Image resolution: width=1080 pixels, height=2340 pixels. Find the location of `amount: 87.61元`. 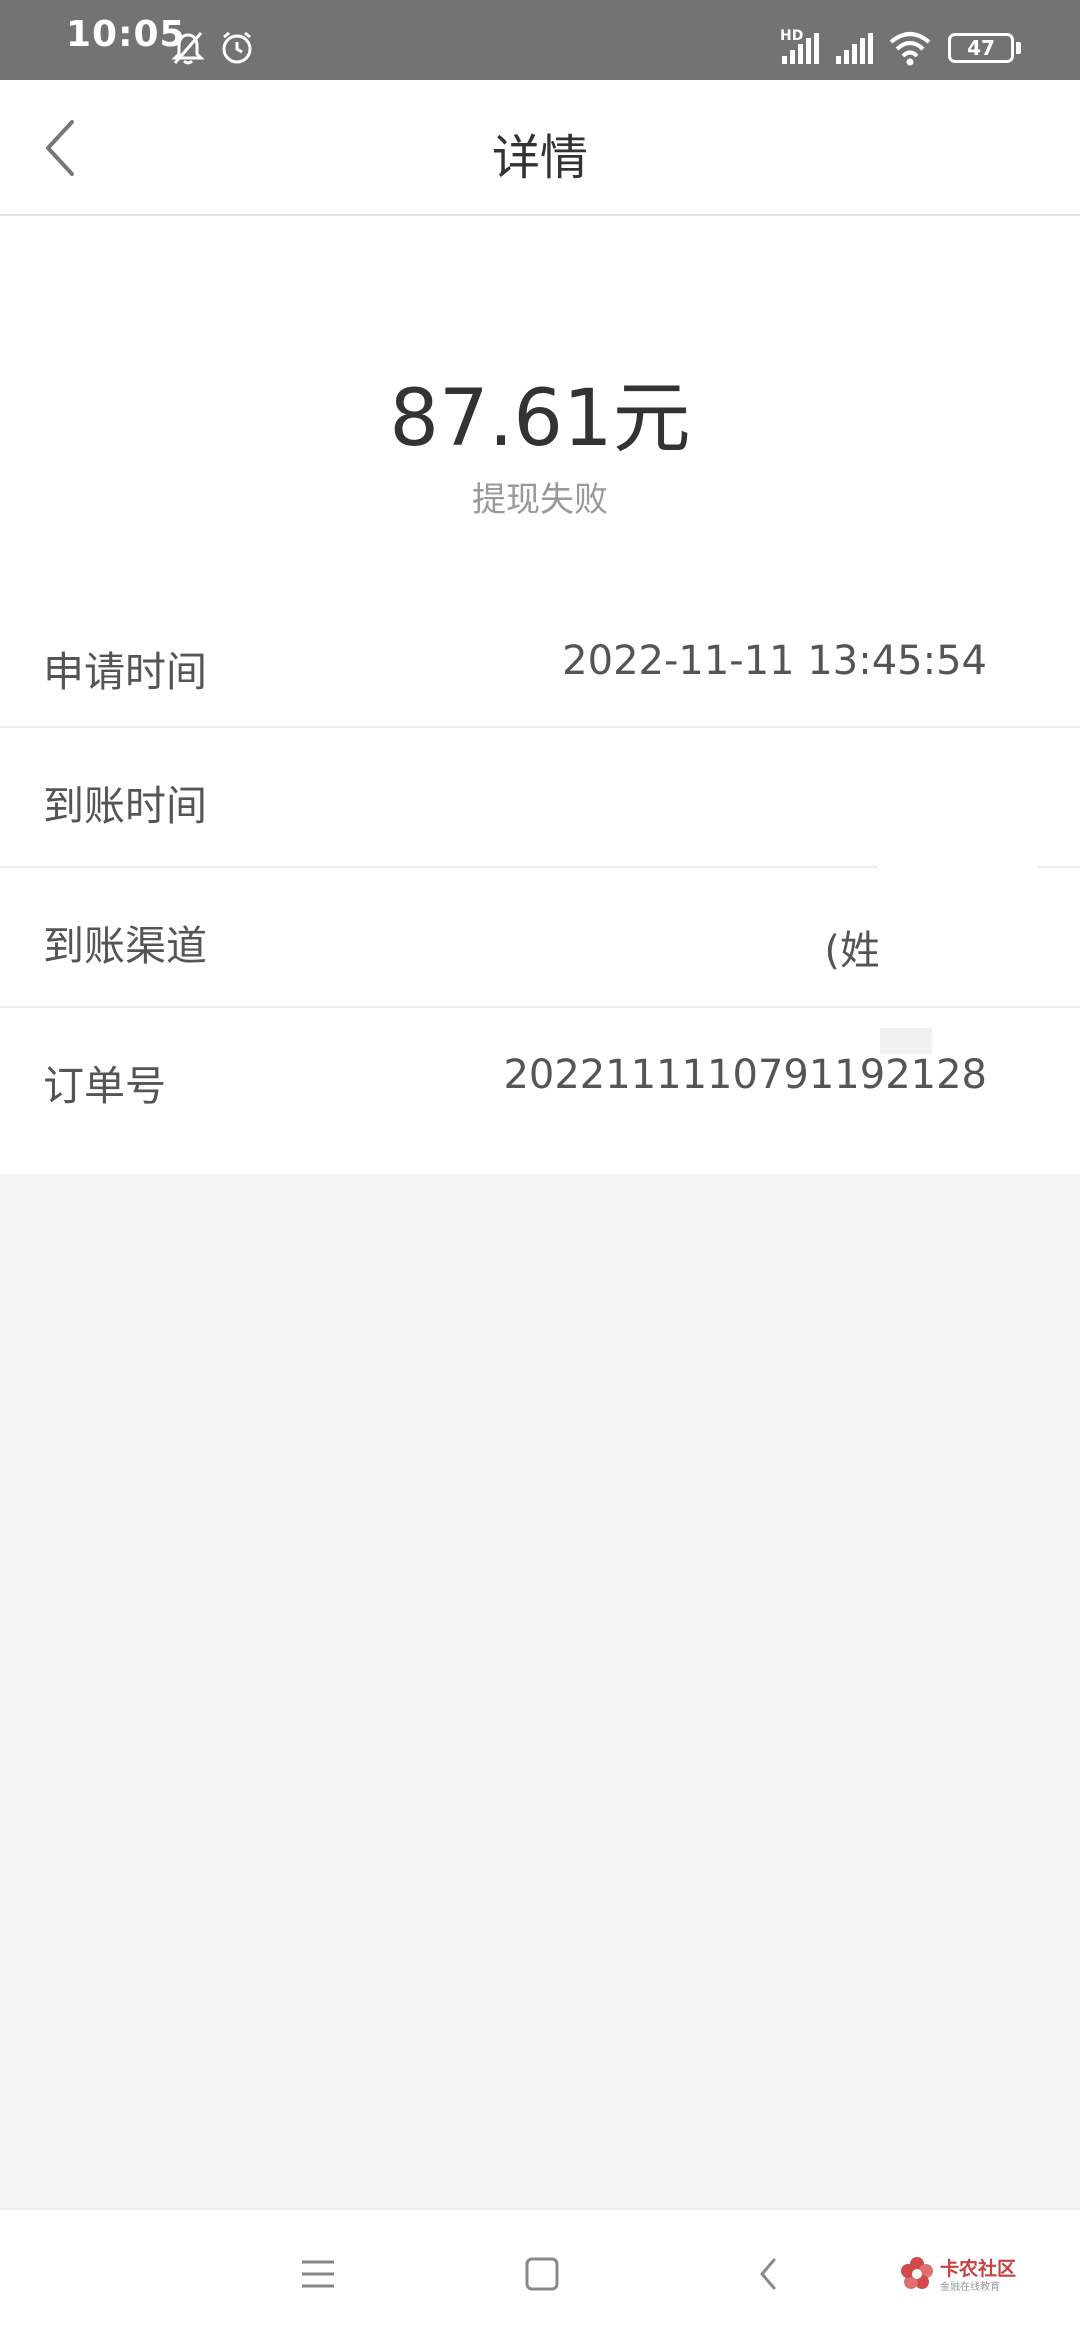

amount: 87.61元 is located at coordinates (540, 419).